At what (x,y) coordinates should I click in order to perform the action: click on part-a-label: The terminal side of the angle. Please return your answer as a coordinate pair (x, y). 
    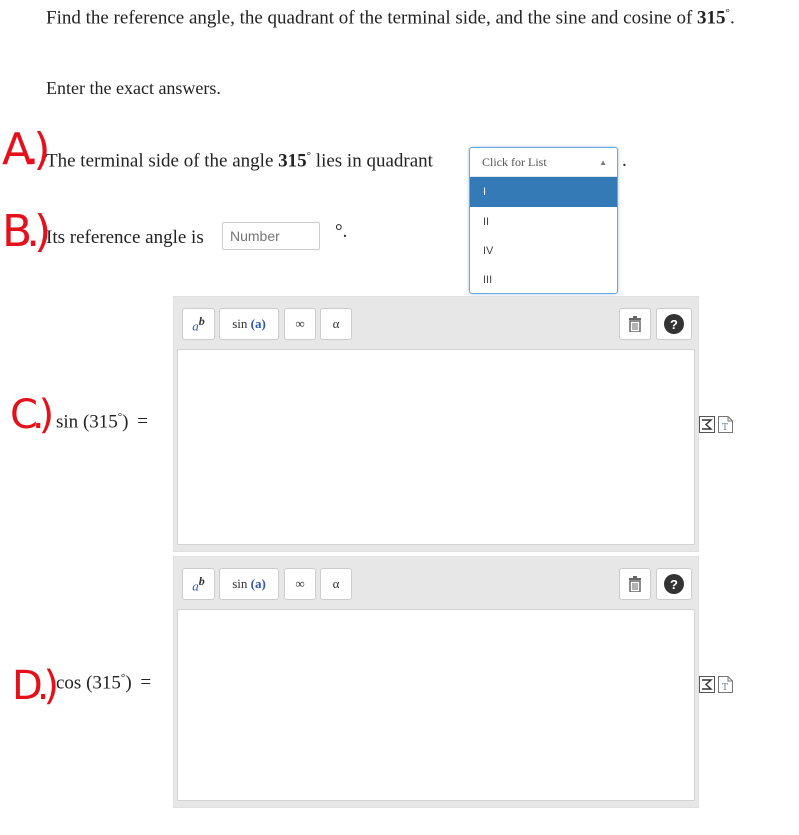
    Looking at the image, I should click on (160, 161).